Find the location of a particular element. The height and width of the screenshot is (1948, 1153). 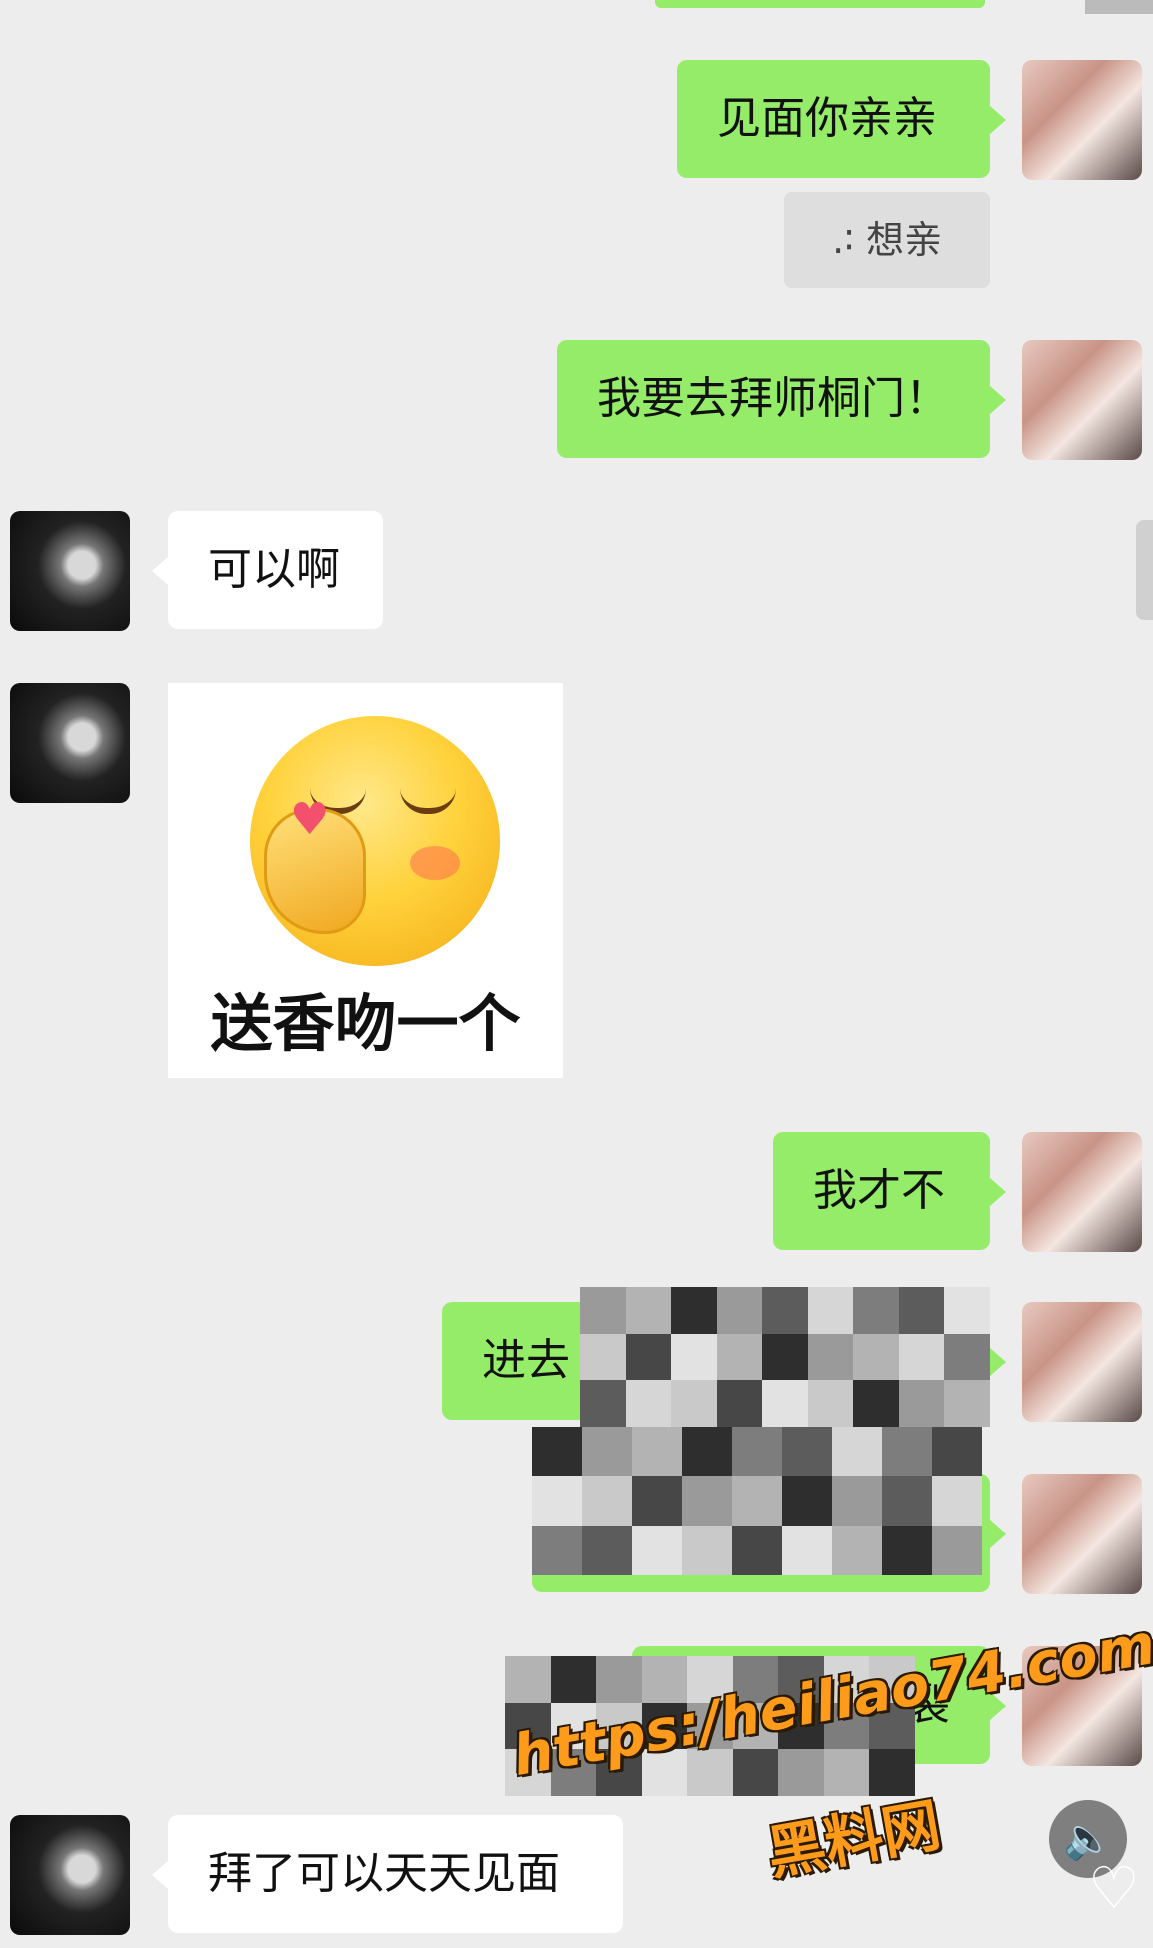

message-text: 我才不 is located at coordinates (879, 1190).